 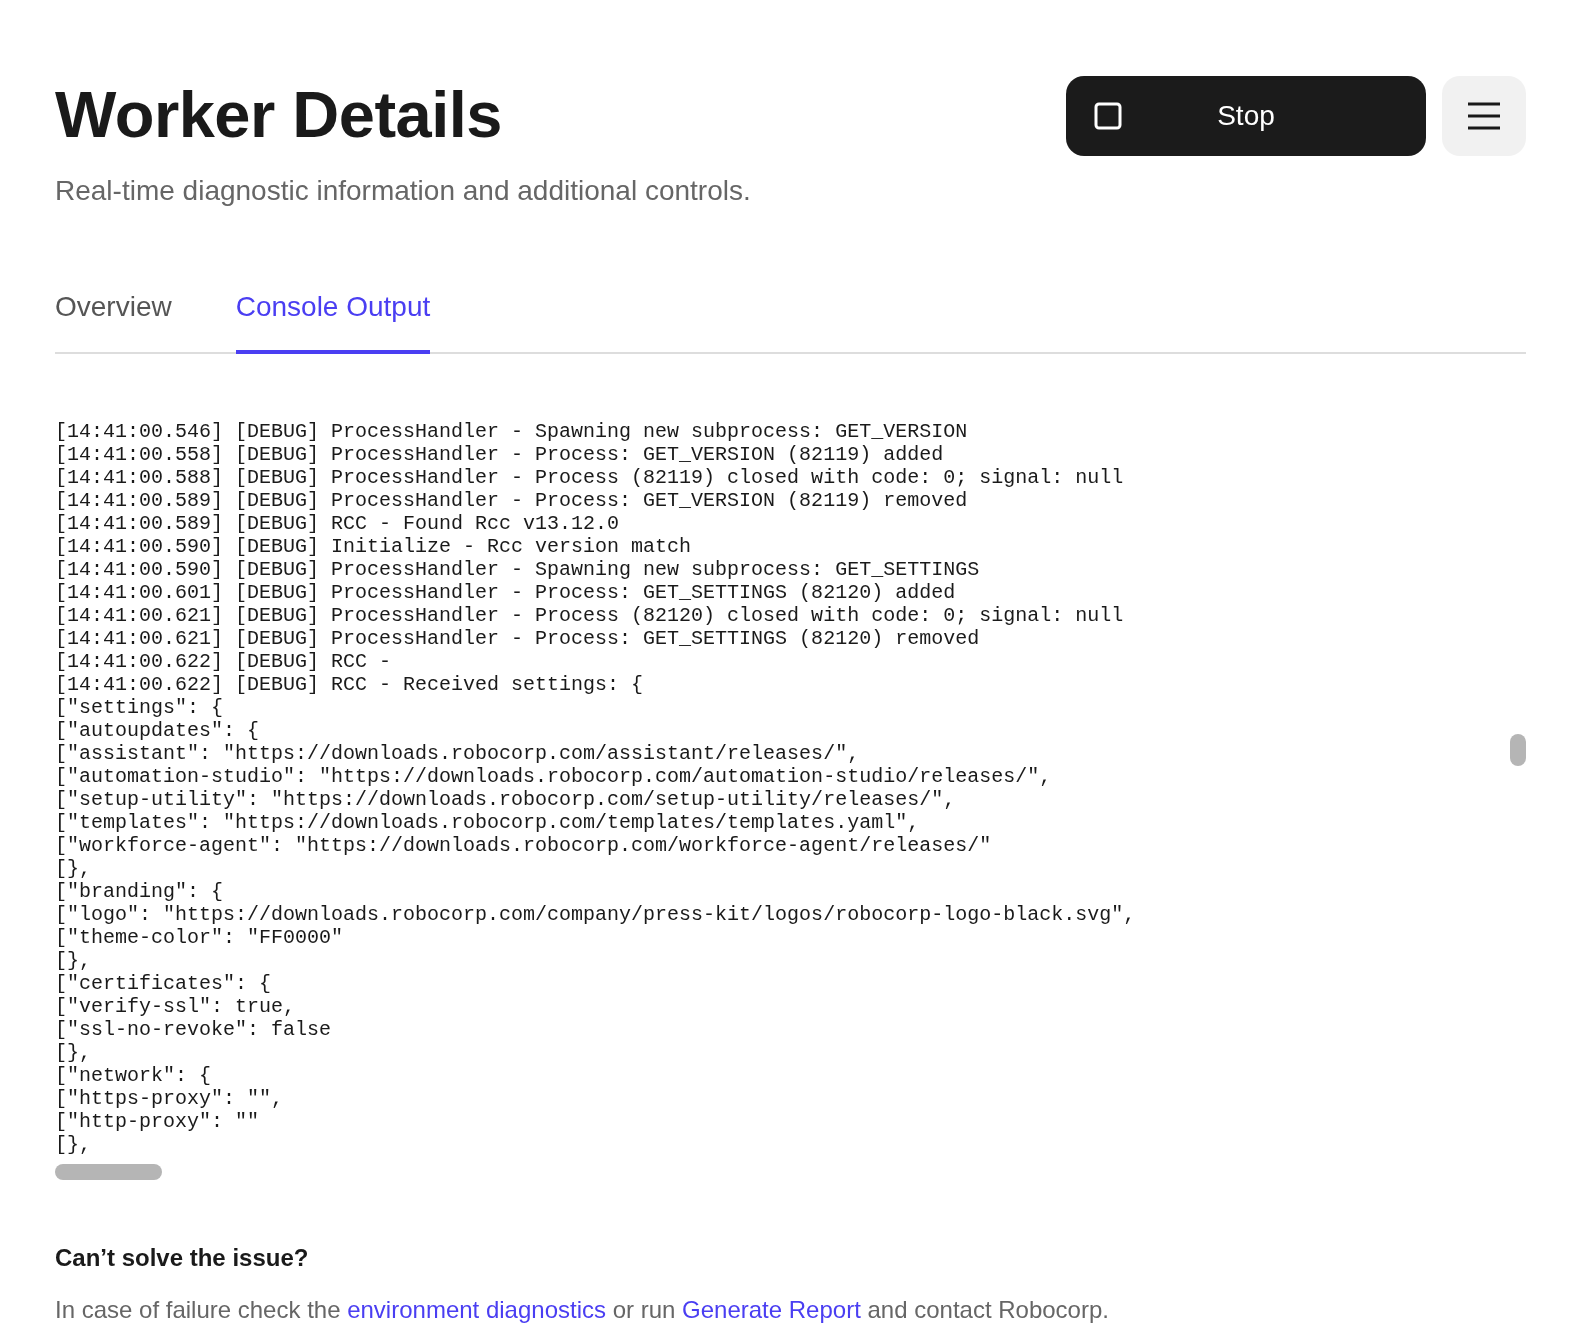 I want to click on tab: Overview, so click(x=113, y=312).